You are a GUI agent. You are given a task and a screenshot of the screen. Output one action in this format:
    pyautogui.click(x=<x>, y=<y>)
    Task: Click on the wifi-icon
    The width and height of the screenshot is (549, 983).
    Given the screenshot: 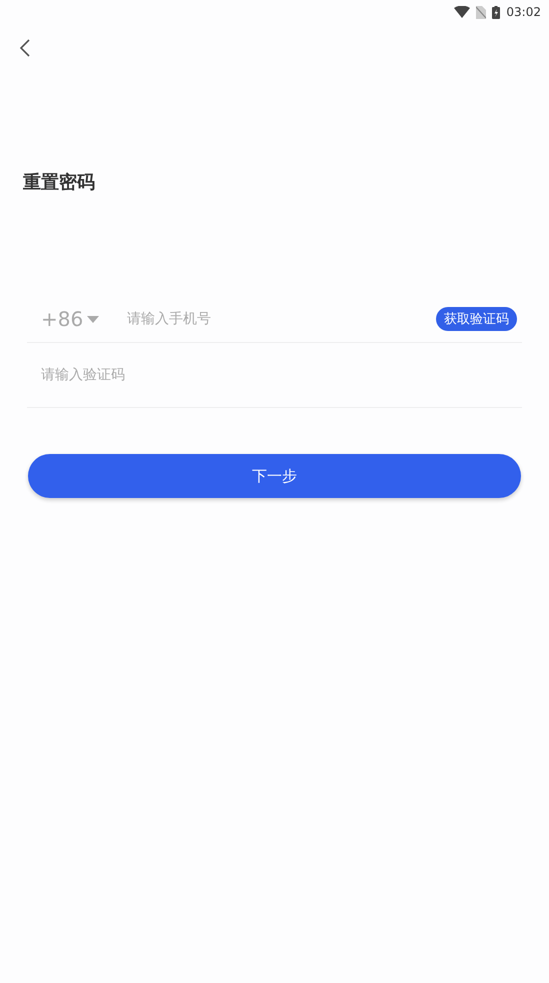 What is the action you would take?
    pyautogui.click(x=462, y=12)
    